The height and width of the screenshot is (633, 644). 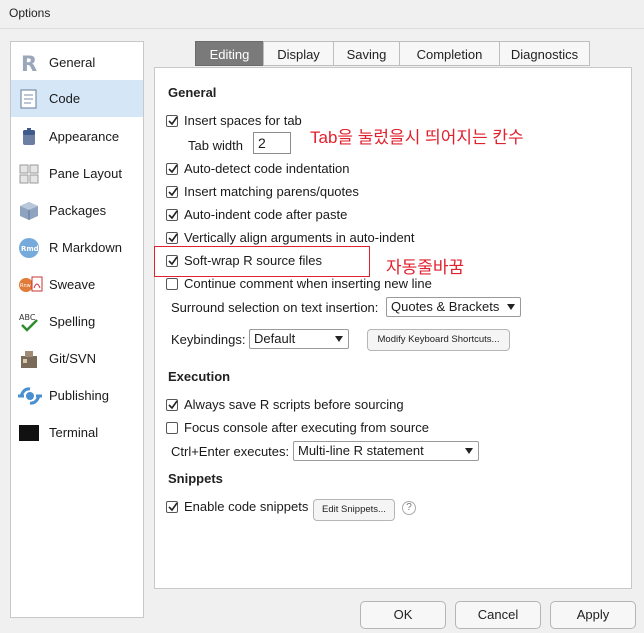 What do you see at coordinates (409, 508) in the screenshot?
I see `help-icon: ?` at bounding box center [409, 508].